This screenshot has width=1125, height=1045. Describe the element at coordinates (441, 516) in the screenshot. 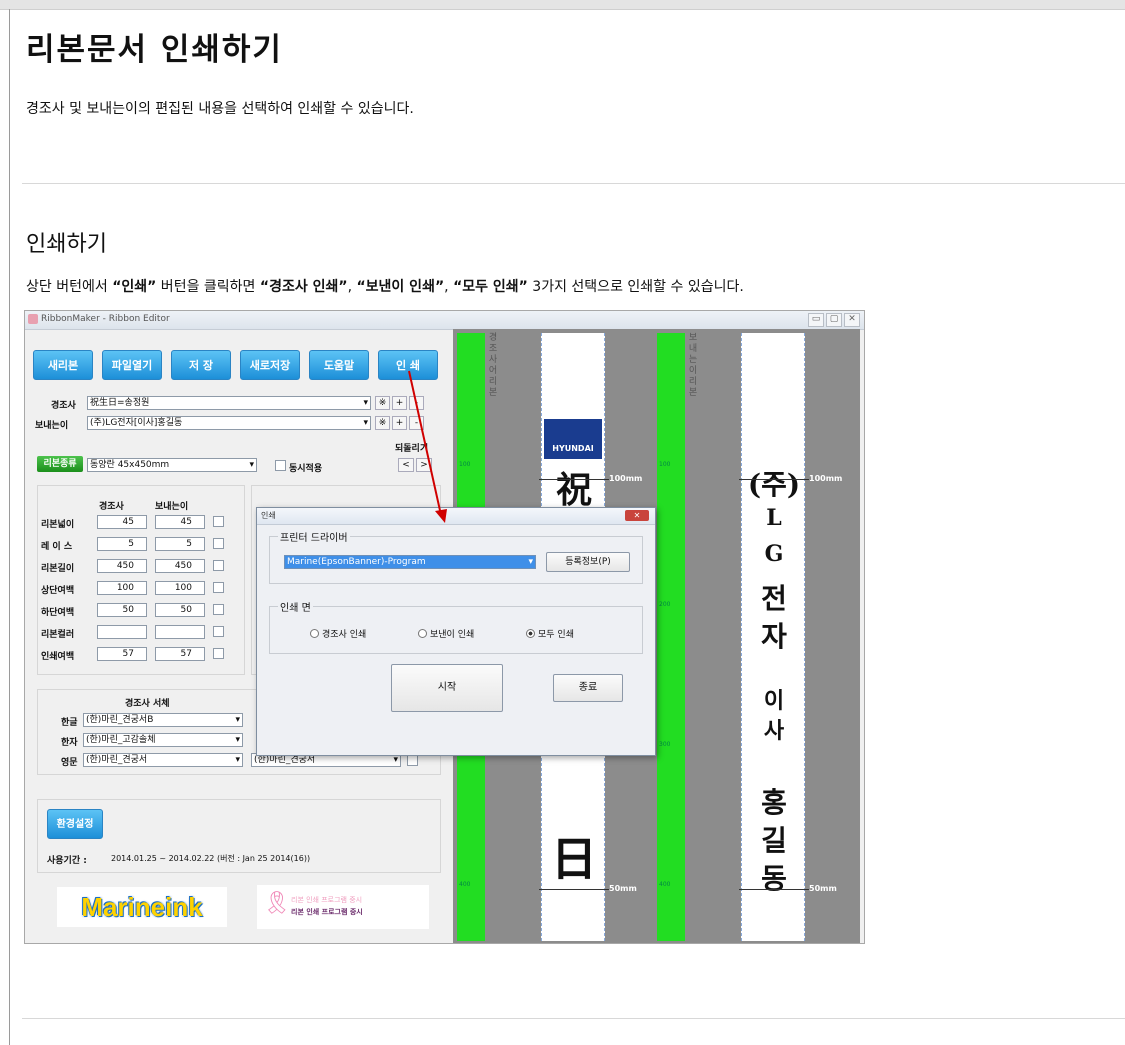

I see `arrow-head` at that location.